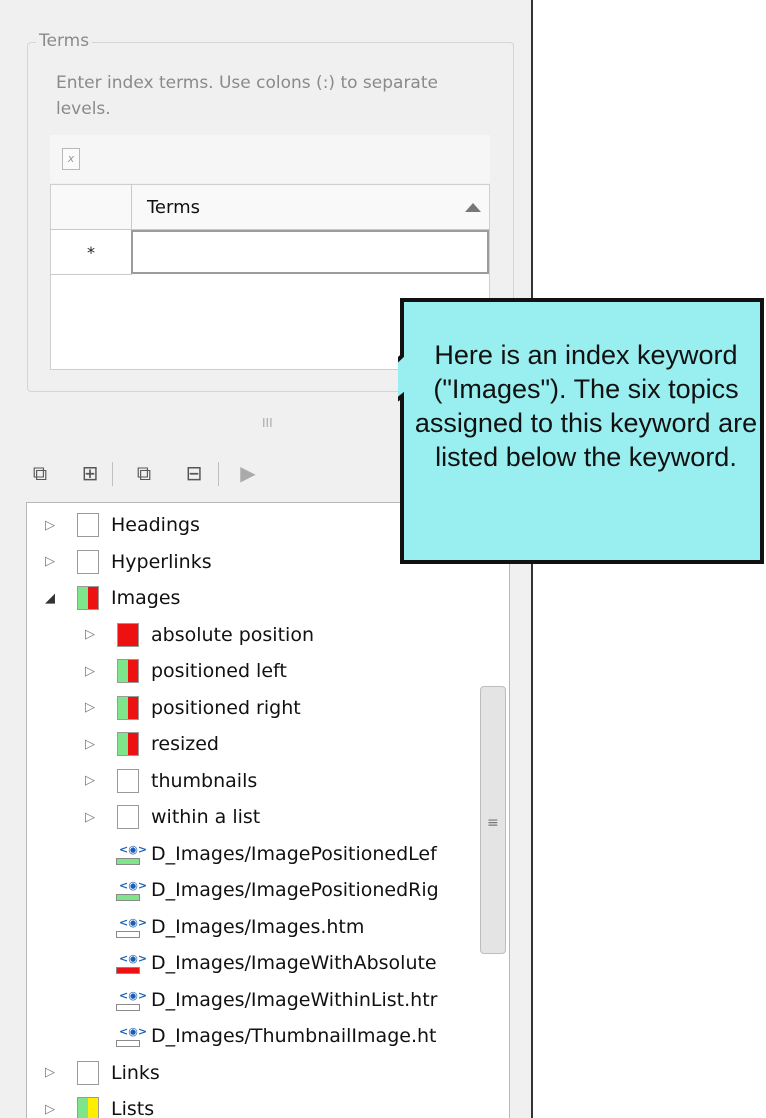 This screenshot has height=1118, width=766. What do you see at coordinates (194, 473) in the screenshot?
I see `collapse-tree-icon: ⊟` at bounding box center [194, 473].